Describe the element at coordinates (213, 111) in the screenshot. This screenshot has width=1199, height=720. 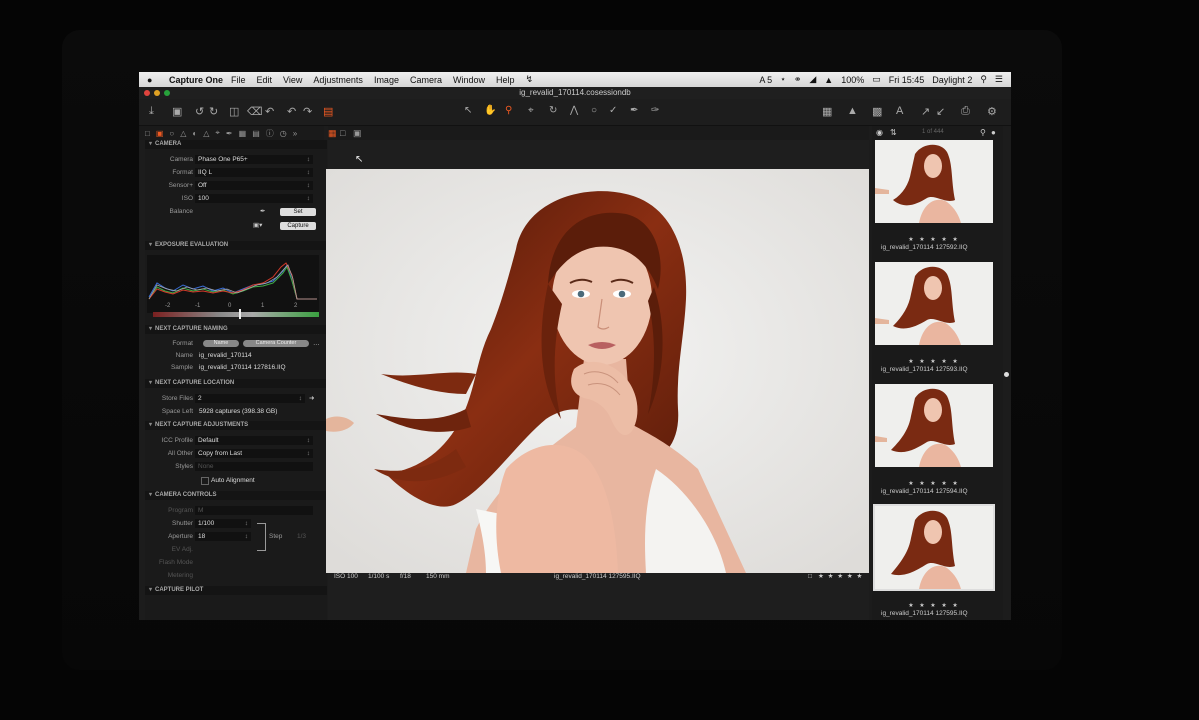
I see `rotate-right-icon: ↻` at that location.